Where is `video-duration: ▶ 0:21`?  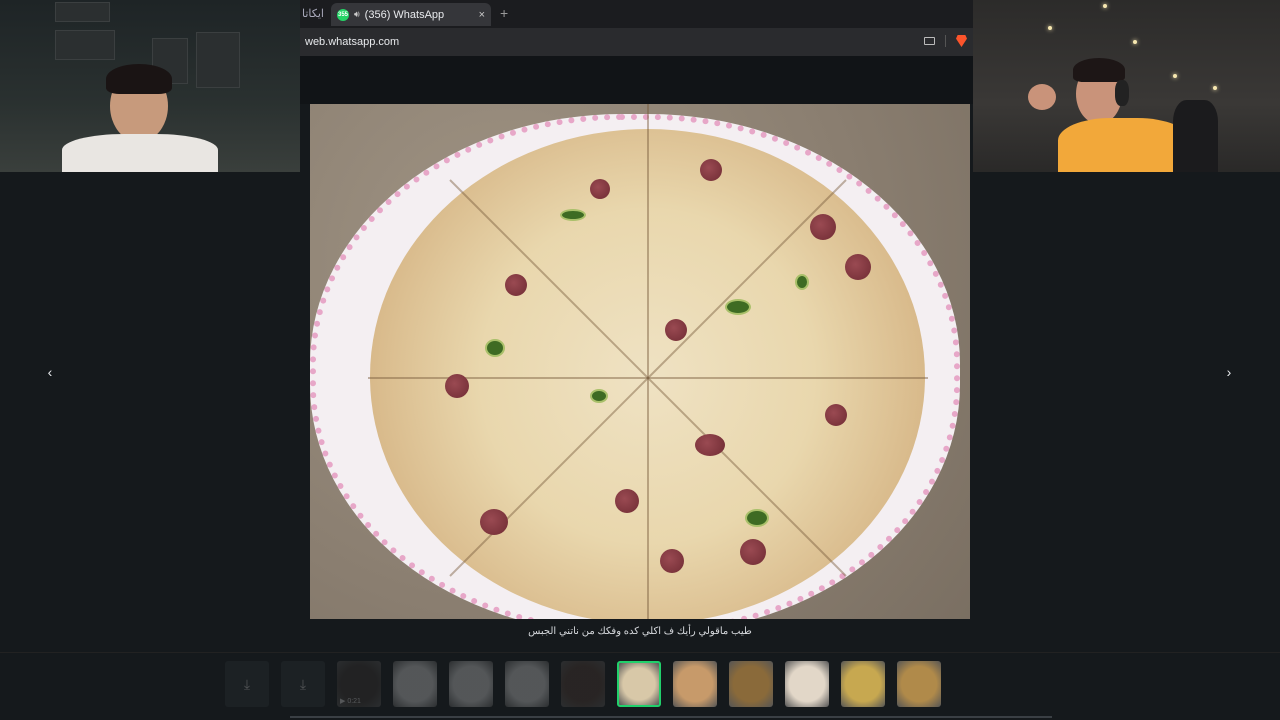 video-duration: ▶ 0:21 is located at coordinates (350, 701).